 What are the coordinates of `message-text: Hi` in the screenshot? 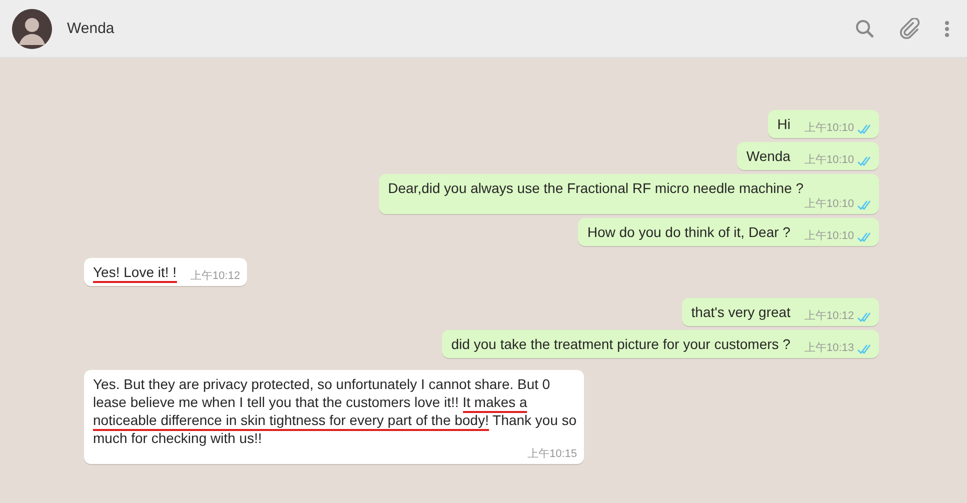 It's located at (783, 124).